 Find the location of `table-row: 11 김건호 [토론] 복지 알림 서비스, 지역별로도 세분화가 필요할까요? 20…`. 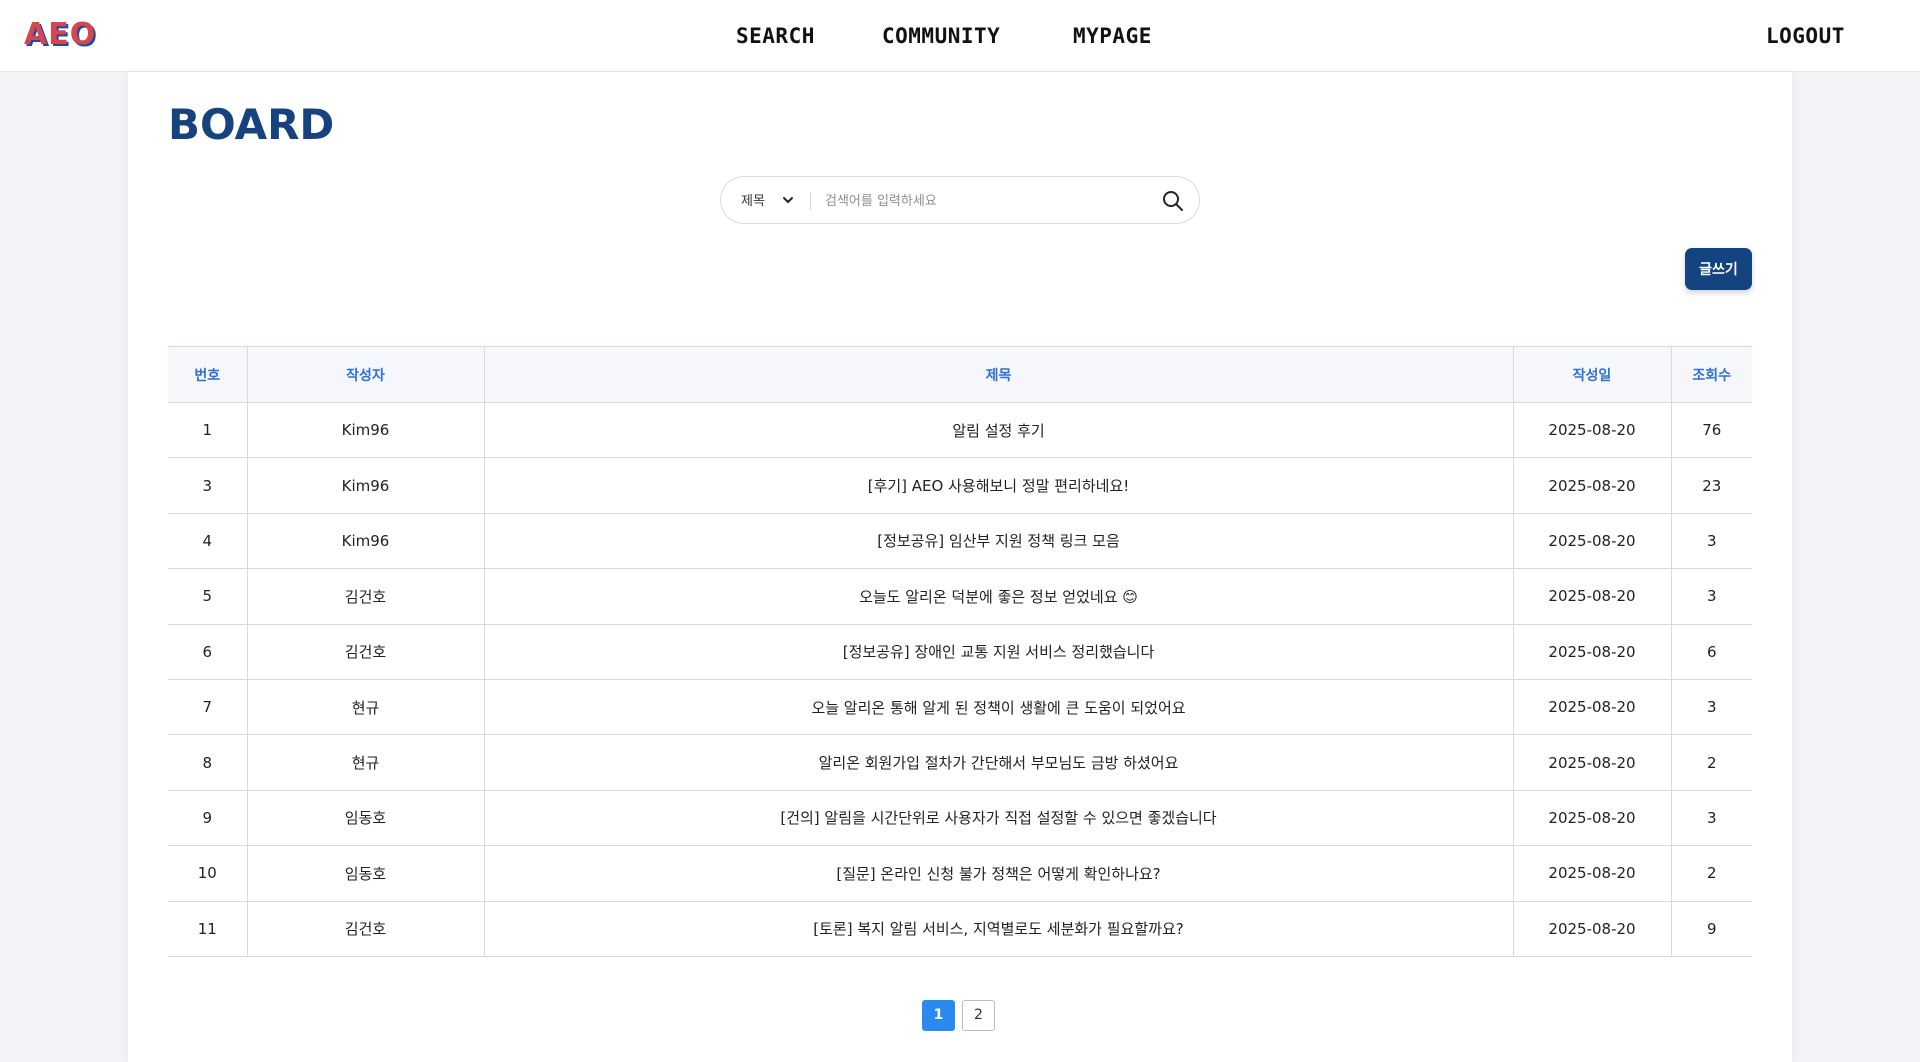

table-row: 11 김건호 [토론] 복지 알림 서비스, 지역별로도 세분화가 필요할까요? 20… is located at coordinates (960, 929).